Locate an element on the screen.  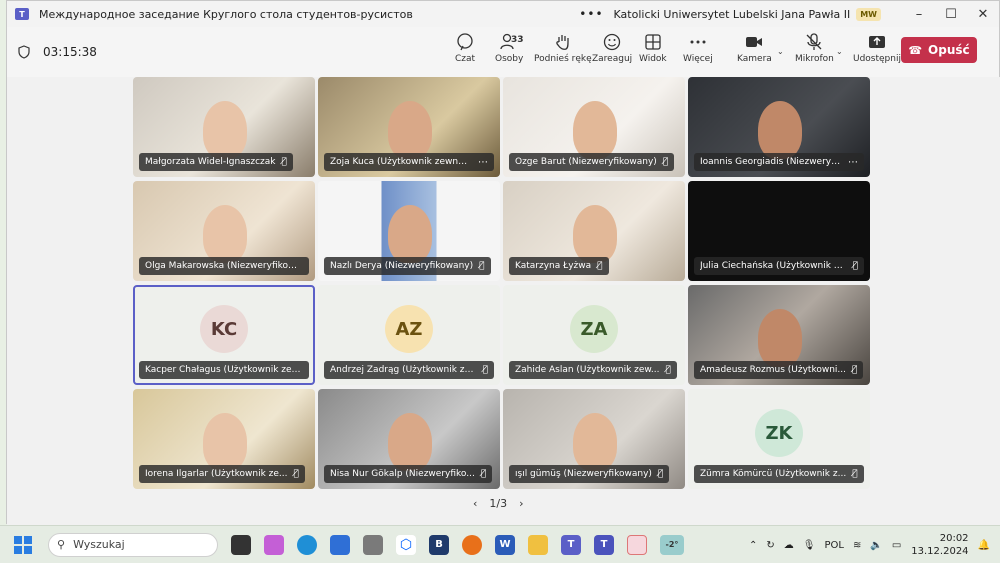
leave-button: ☎ Opuść is located at coordinates (939, 50).